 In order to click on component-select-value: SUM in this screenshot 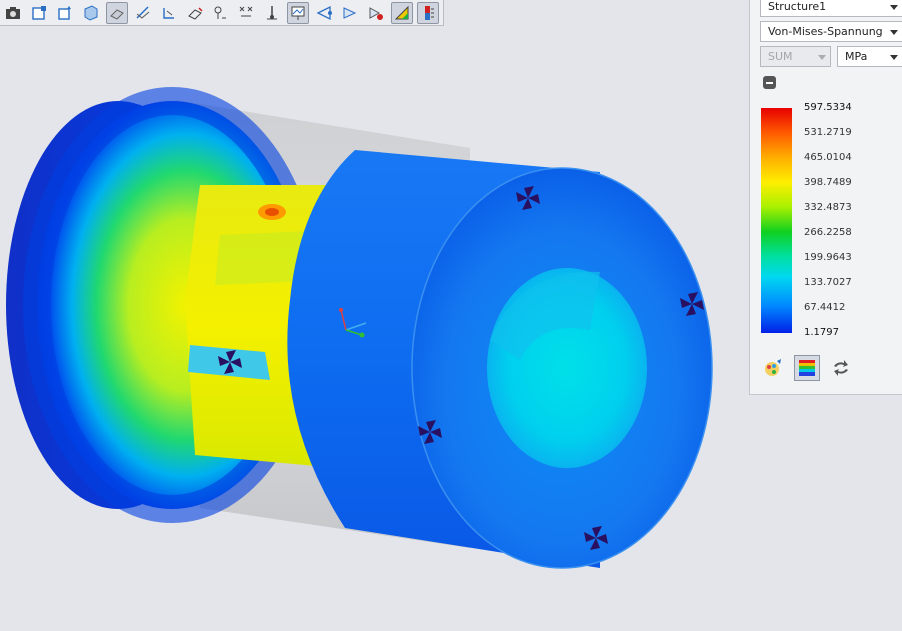, I will do `click(780, 56)`.